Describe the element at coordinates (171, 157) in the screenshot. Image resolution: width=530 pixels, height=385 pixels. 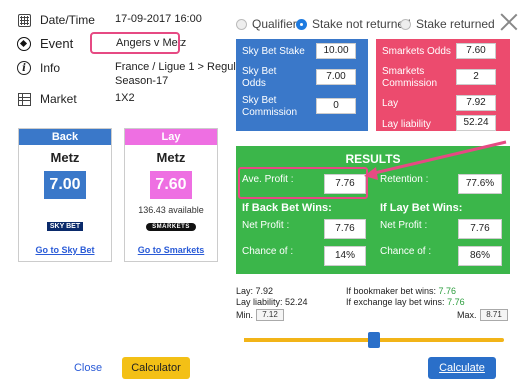
I see `lay-team: Metz` at that location.